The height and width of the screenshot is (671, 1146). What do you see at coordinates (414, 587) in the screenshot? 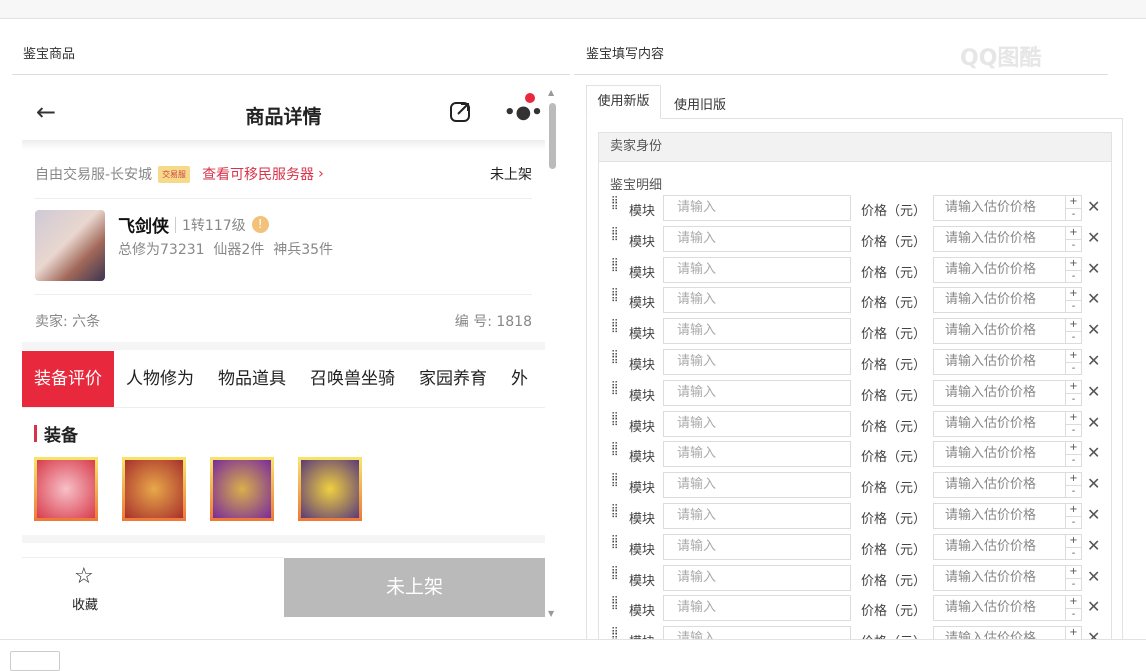
I see `unlisted-button: 未上架` at bounding box center [414, 587].